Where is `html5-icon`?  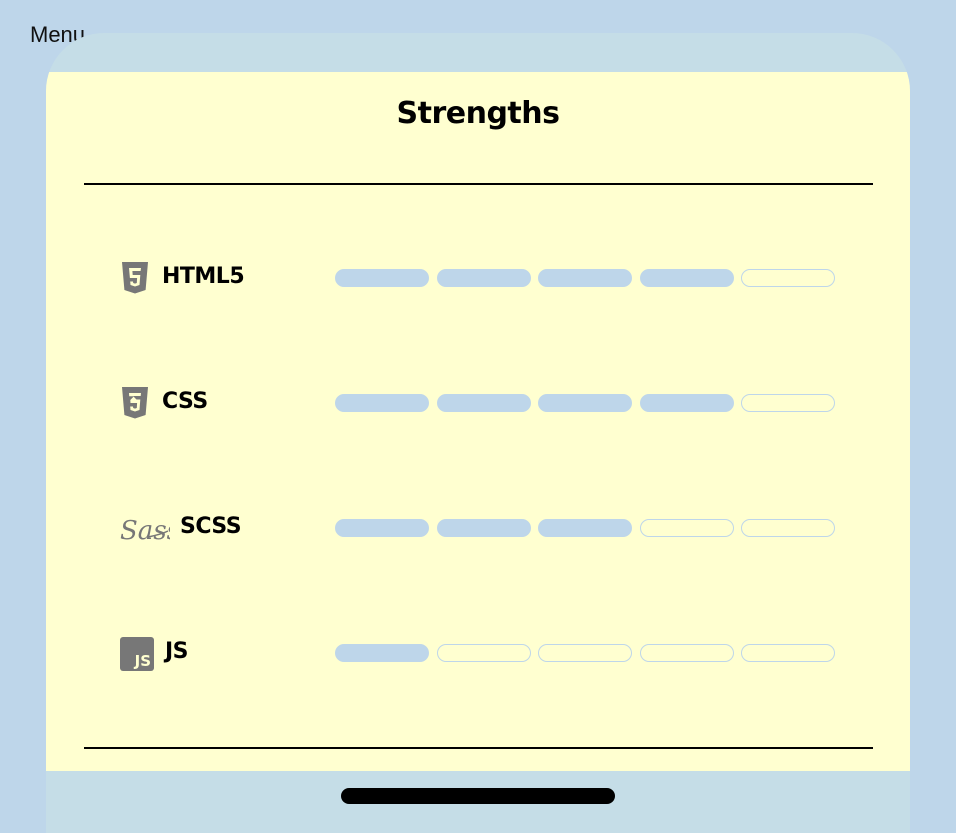
html5-icon is located at coordinates (135, 278).